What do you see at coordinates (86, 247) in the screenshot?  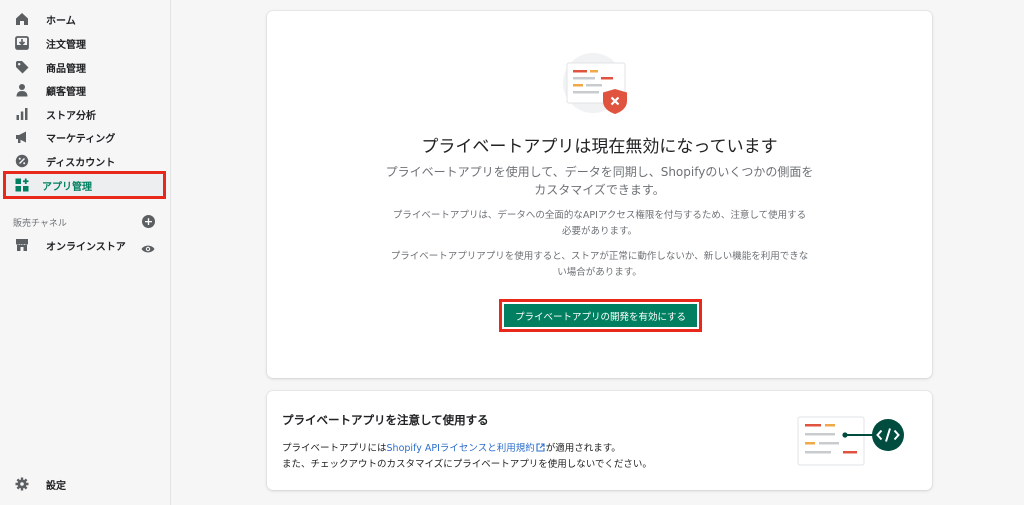 I see `sidebar-item-label: オンラインストア` at bounding box center [86, 247].